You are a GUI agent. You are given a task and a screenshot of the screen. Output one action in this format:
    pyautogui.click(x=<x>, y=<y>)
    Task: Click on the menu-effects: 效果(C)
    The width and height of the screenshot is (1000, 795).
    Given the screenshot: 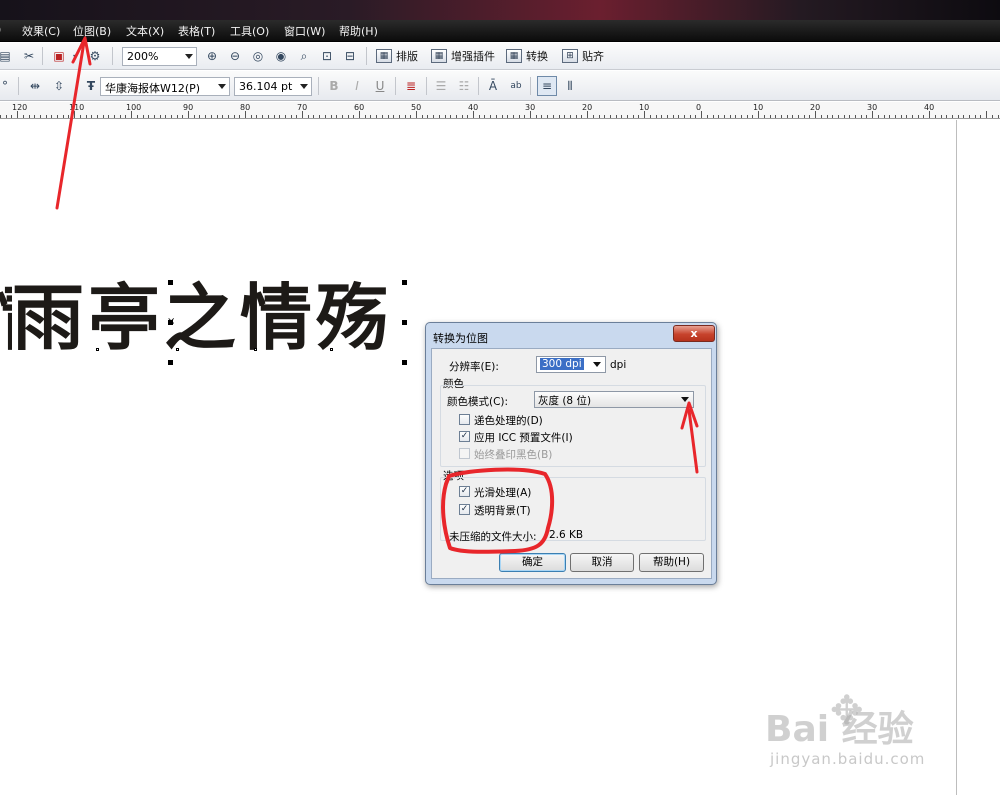 What is the action you would take?
    pyautogui.click(x=41, y=31)
    